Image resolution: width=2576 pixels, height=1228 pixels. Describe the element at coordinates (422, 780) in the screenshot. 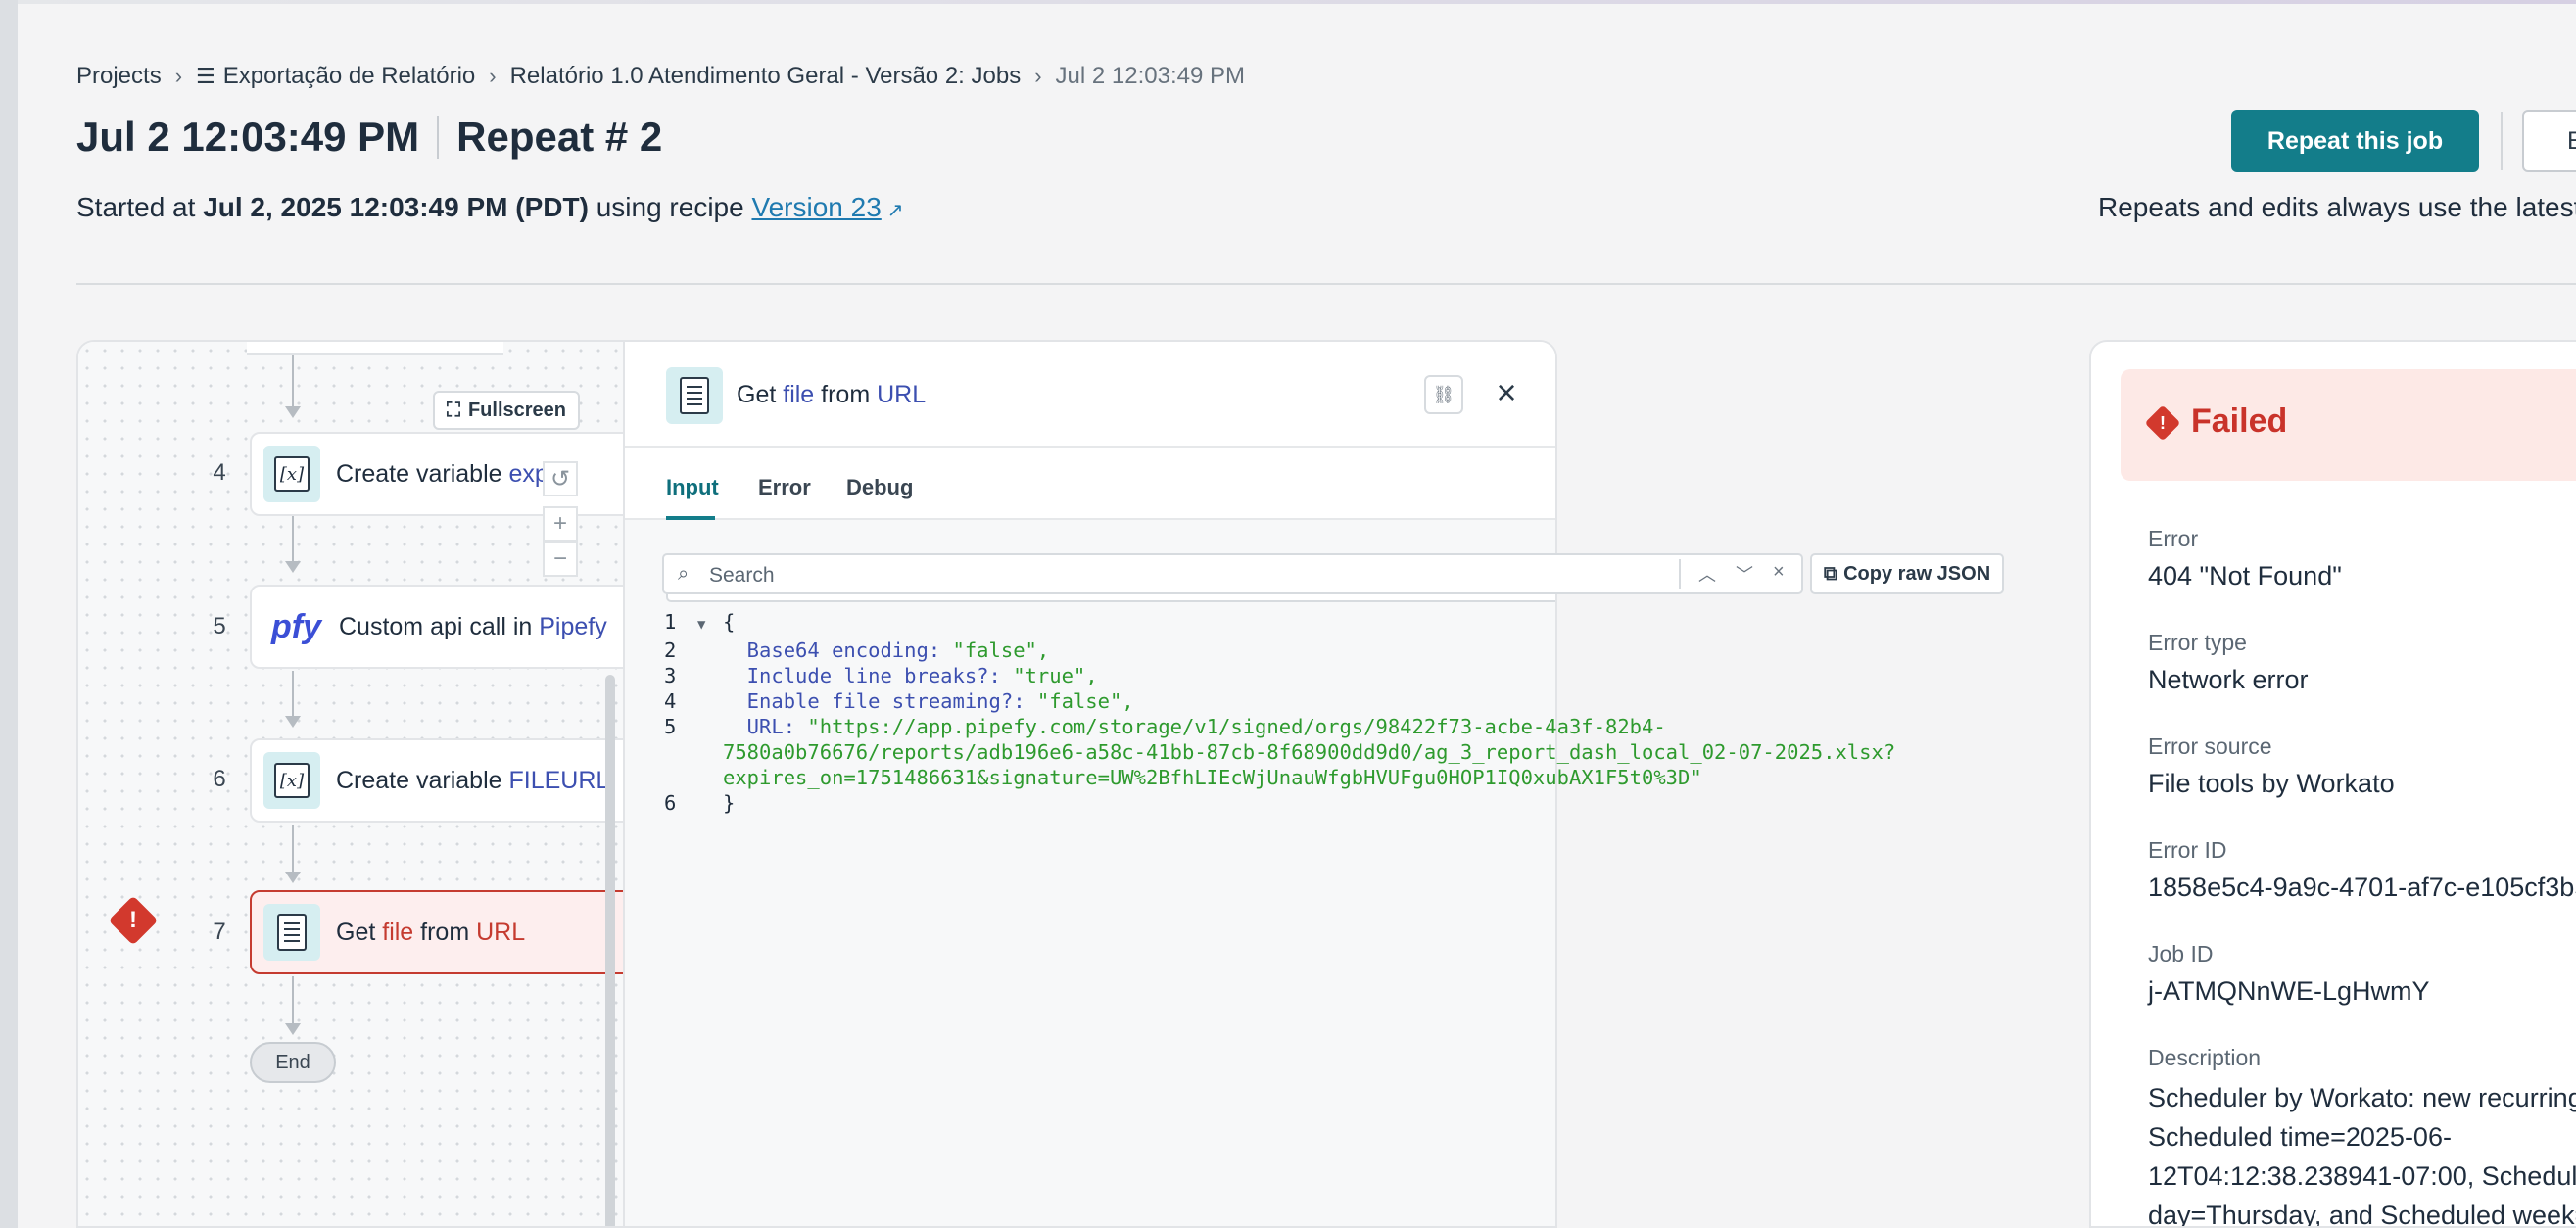

I see `step-label: Create variable` at that location.